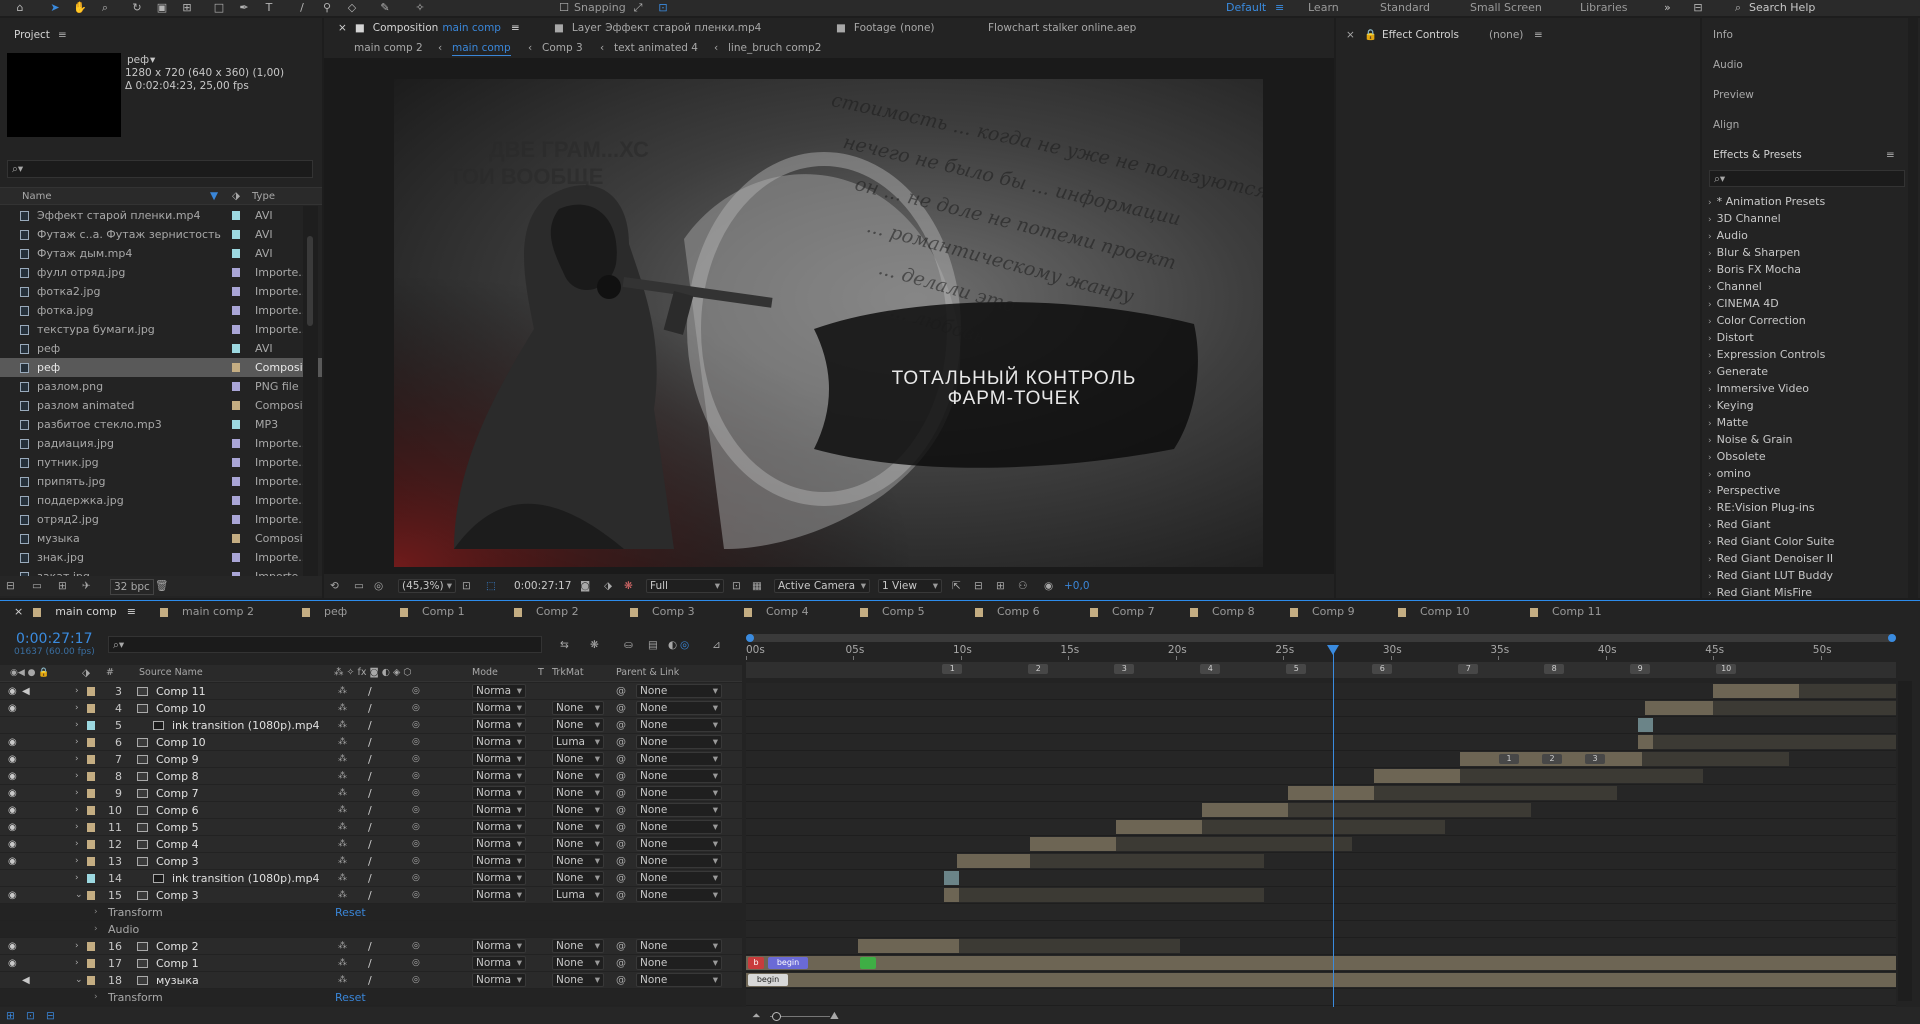 This screenshot has width=1920, height=1024. I want to click on playhead, so click(1332, 826).